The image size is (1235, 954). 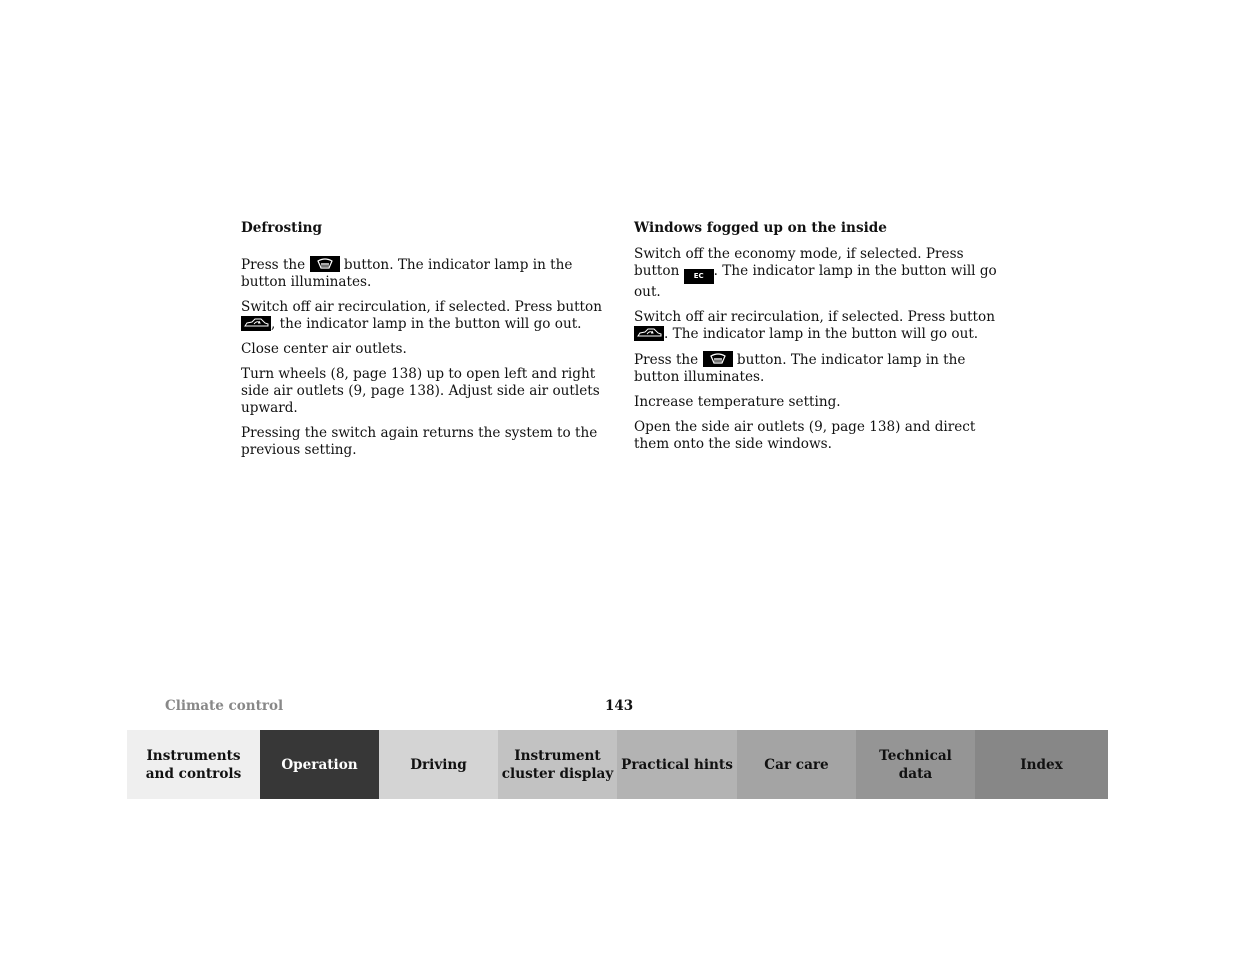 I want to click on page-number: 143, so click(x=619, y=706).